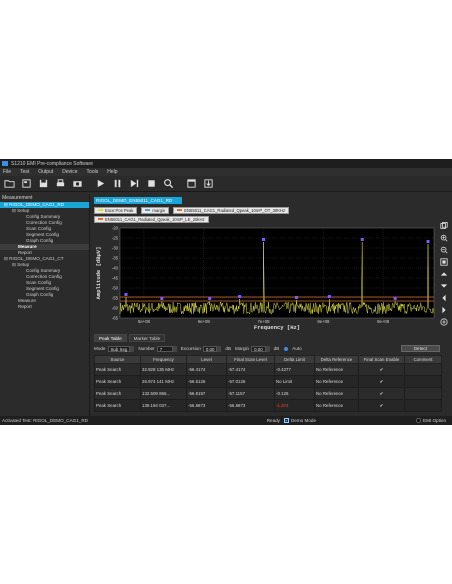  I want to click on col-final-scan-enable: Final Scan Enable, so click(381, 359).